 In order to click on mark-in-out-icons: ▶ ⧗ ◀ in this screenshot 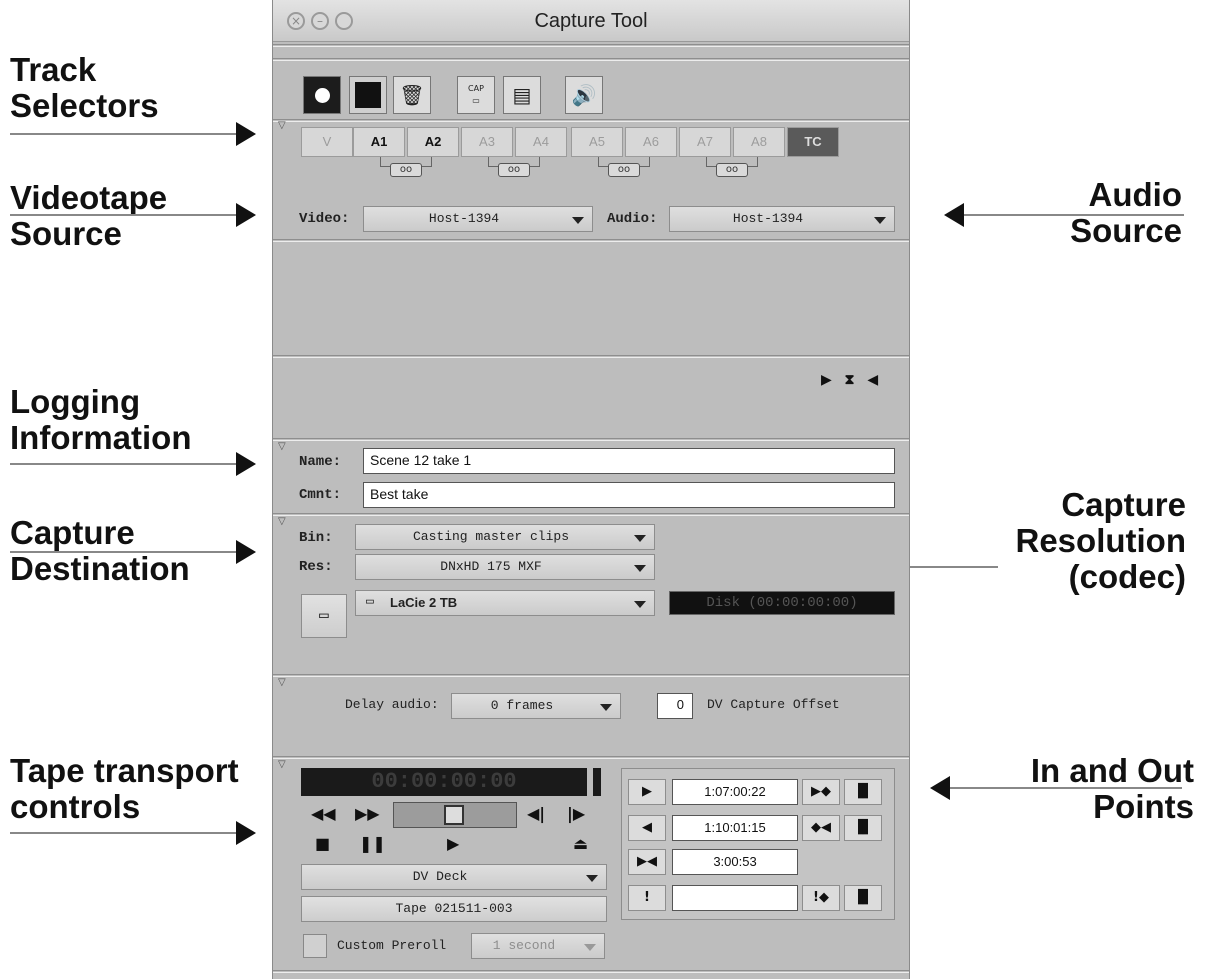, I will do `click(851, 380)`.